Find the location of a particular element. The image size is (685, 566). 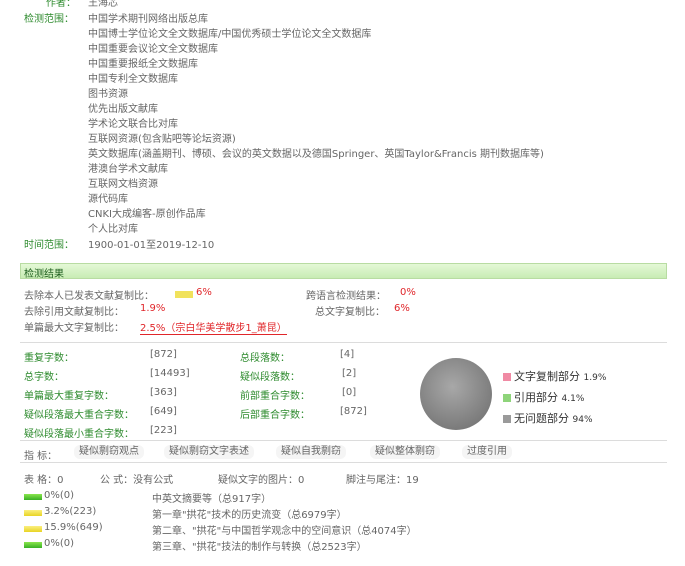

sus-para-min-label: 疑似段落最小重合字数： is located at coordinates (79, 434).